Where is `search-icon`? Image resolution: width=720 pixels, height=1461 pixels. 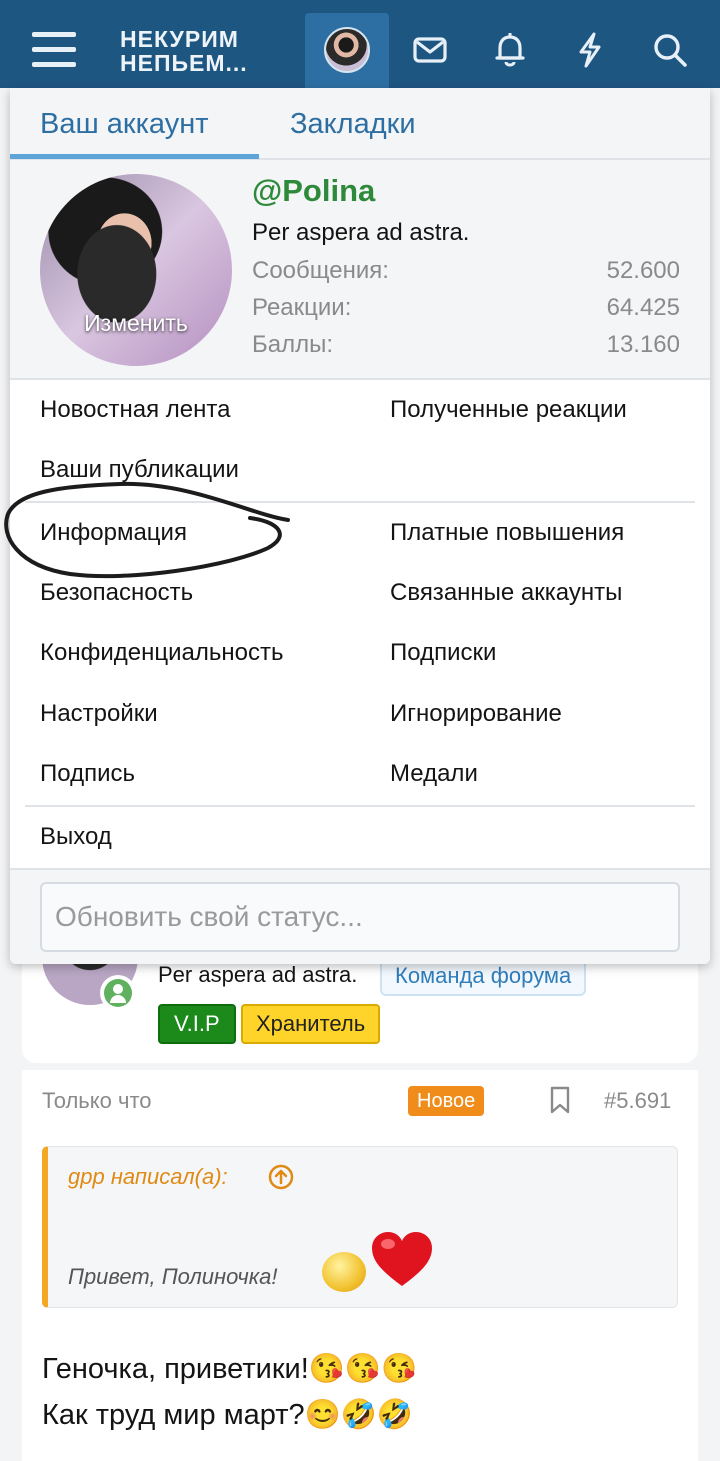
search-icon is located at coordinates (670, 50).